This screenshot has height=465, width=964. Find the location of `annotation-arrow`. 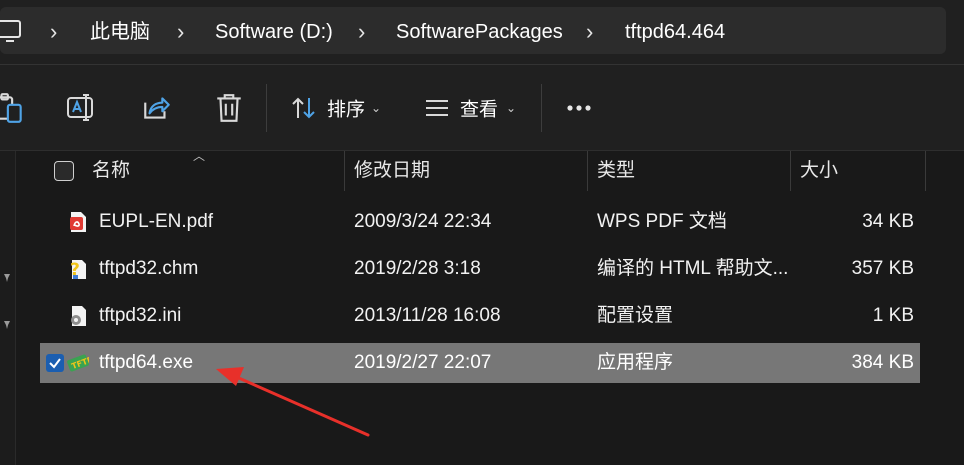

annotation-arrow is located at coordinates (293, 402).